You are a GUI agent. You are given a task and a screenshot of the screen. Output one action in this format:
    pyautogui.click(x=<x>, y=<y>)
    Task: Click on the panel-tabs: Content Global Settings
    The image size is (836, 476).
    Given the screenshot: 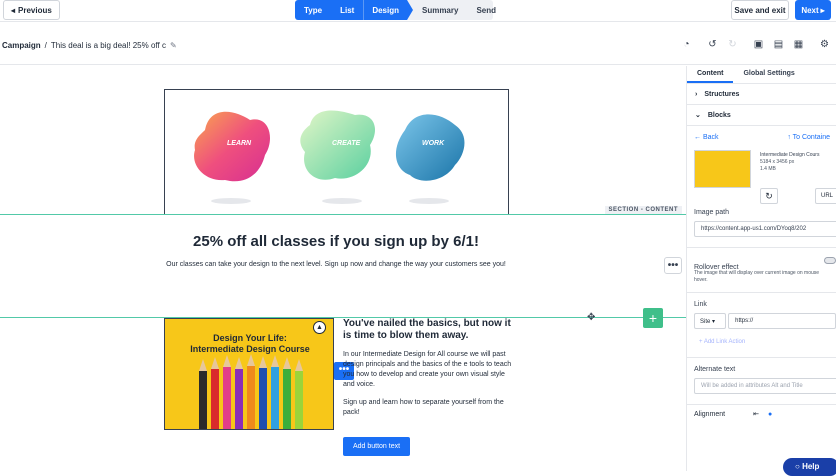 What is the action you would take?
    pyautogui.click(x=761, y=75)
    